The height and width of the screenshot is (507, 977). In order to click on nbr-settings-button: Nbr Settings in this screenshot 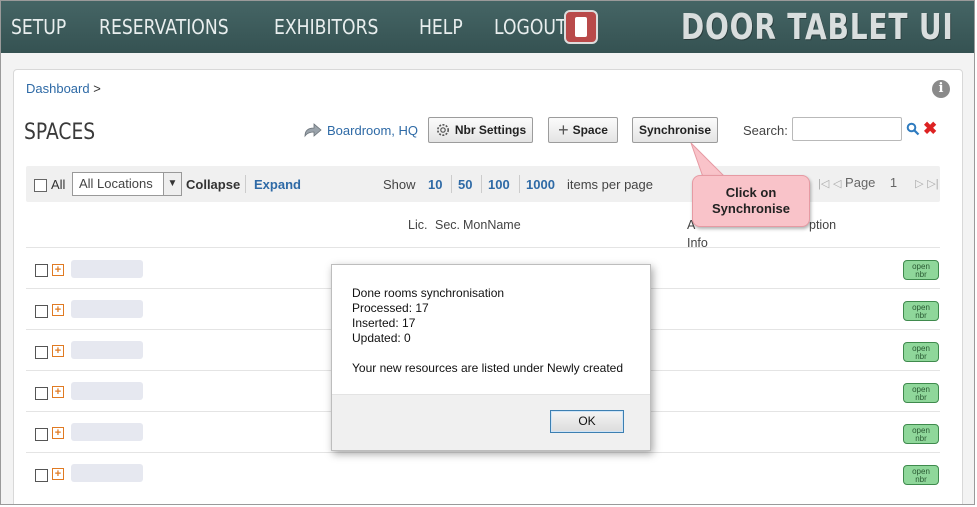, I will do `click(480, 130)`.